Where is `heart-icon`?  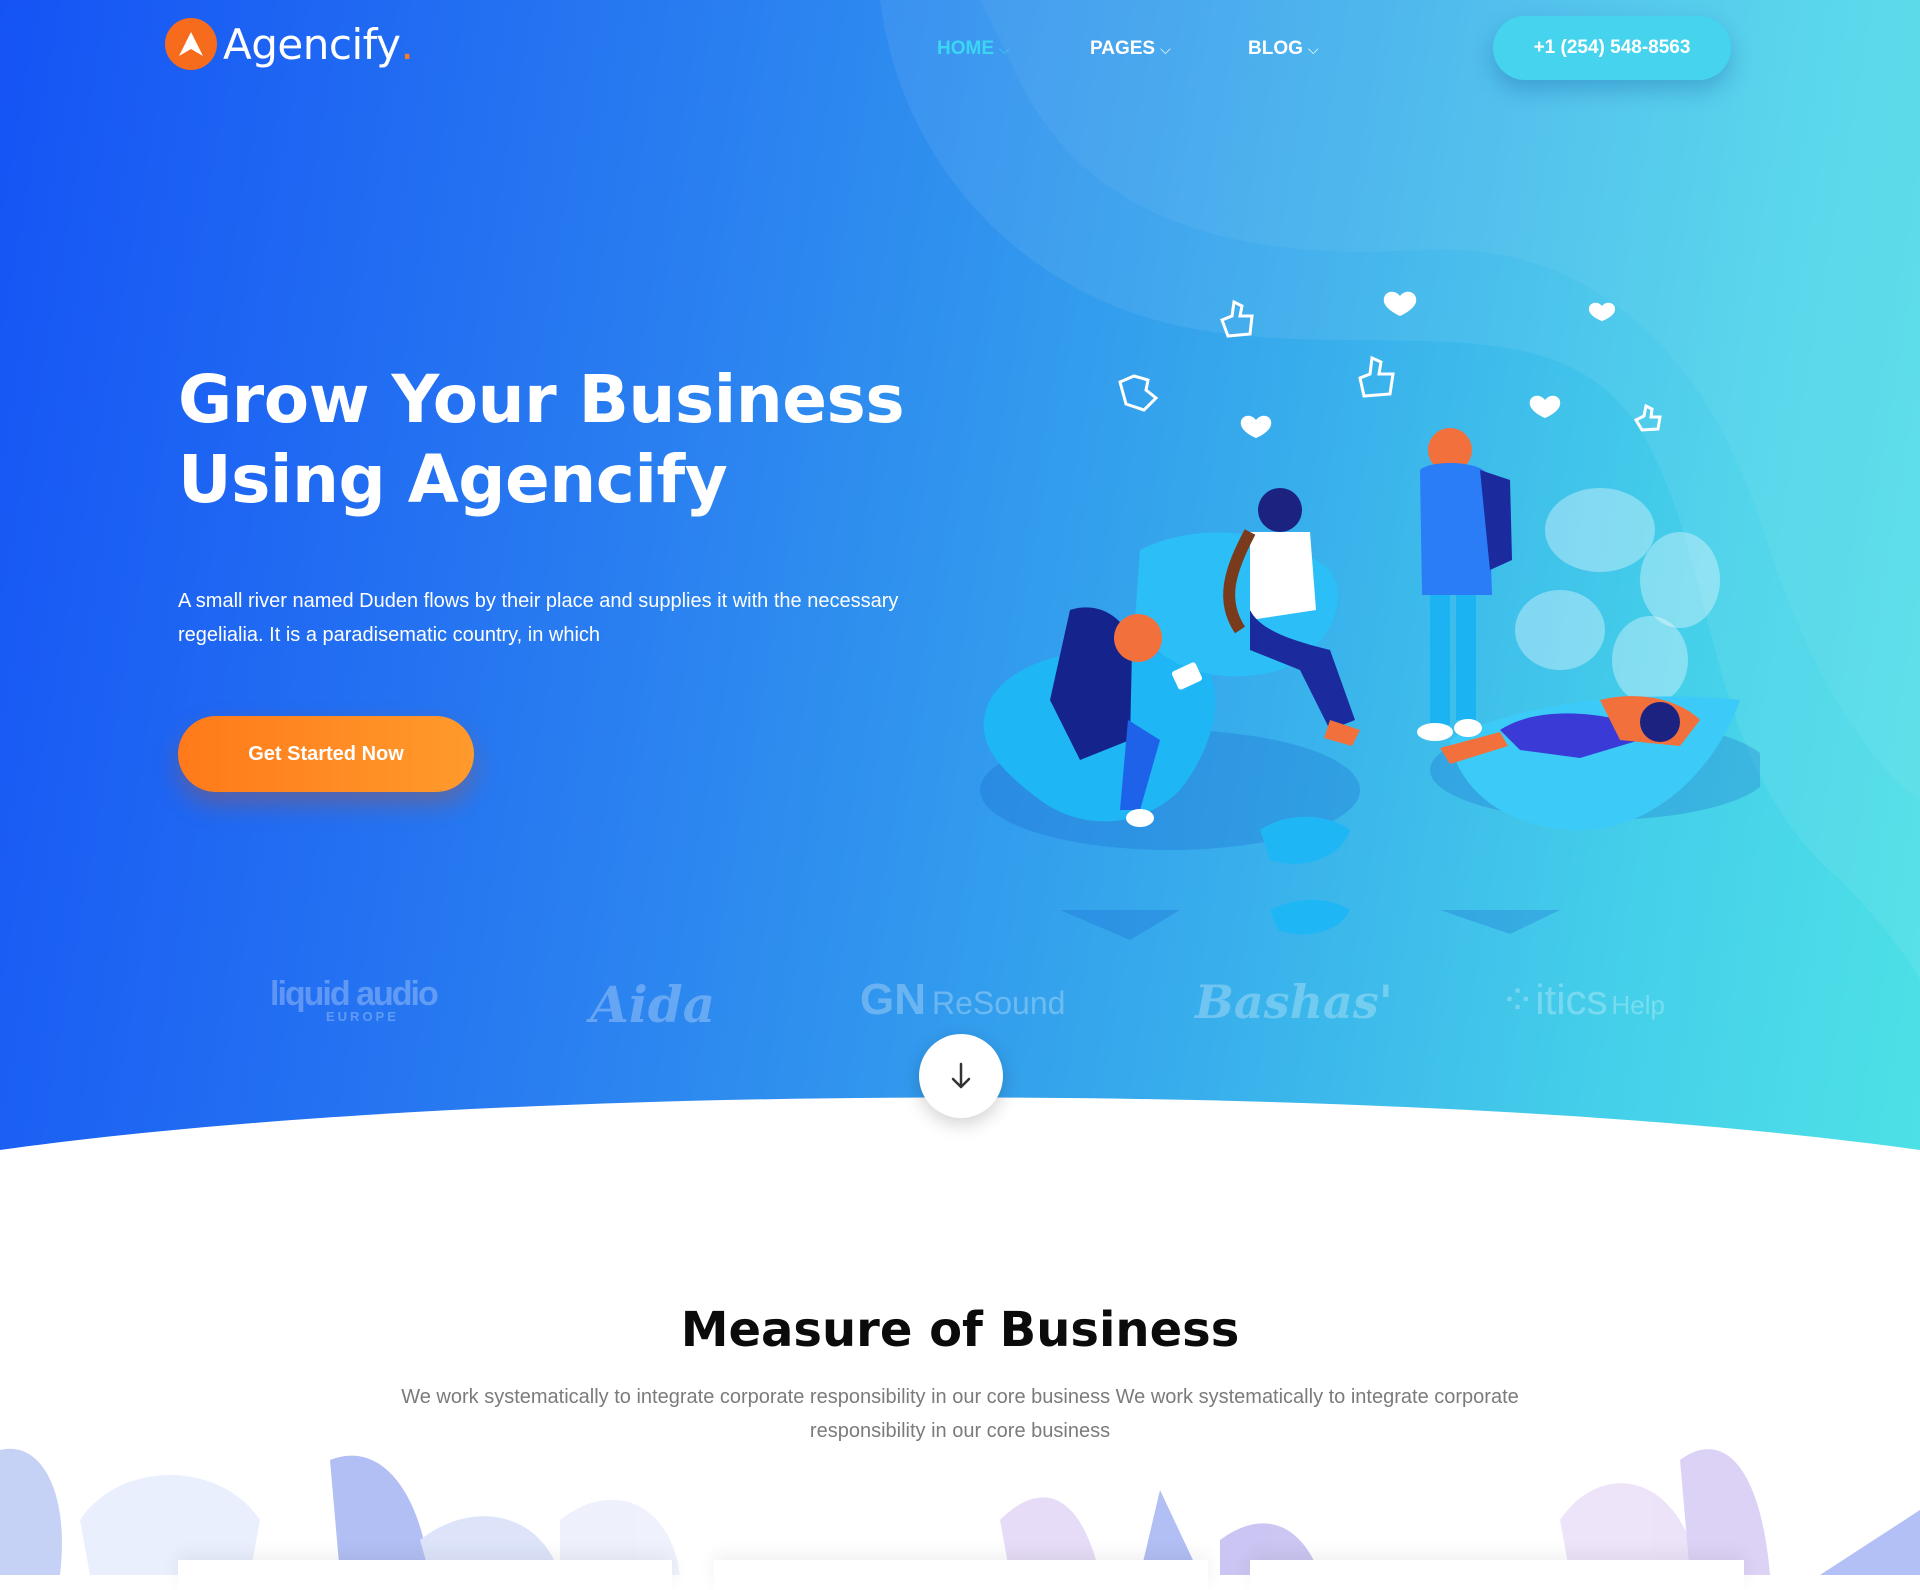 heart-icon is located at coordinates (1428, 364).